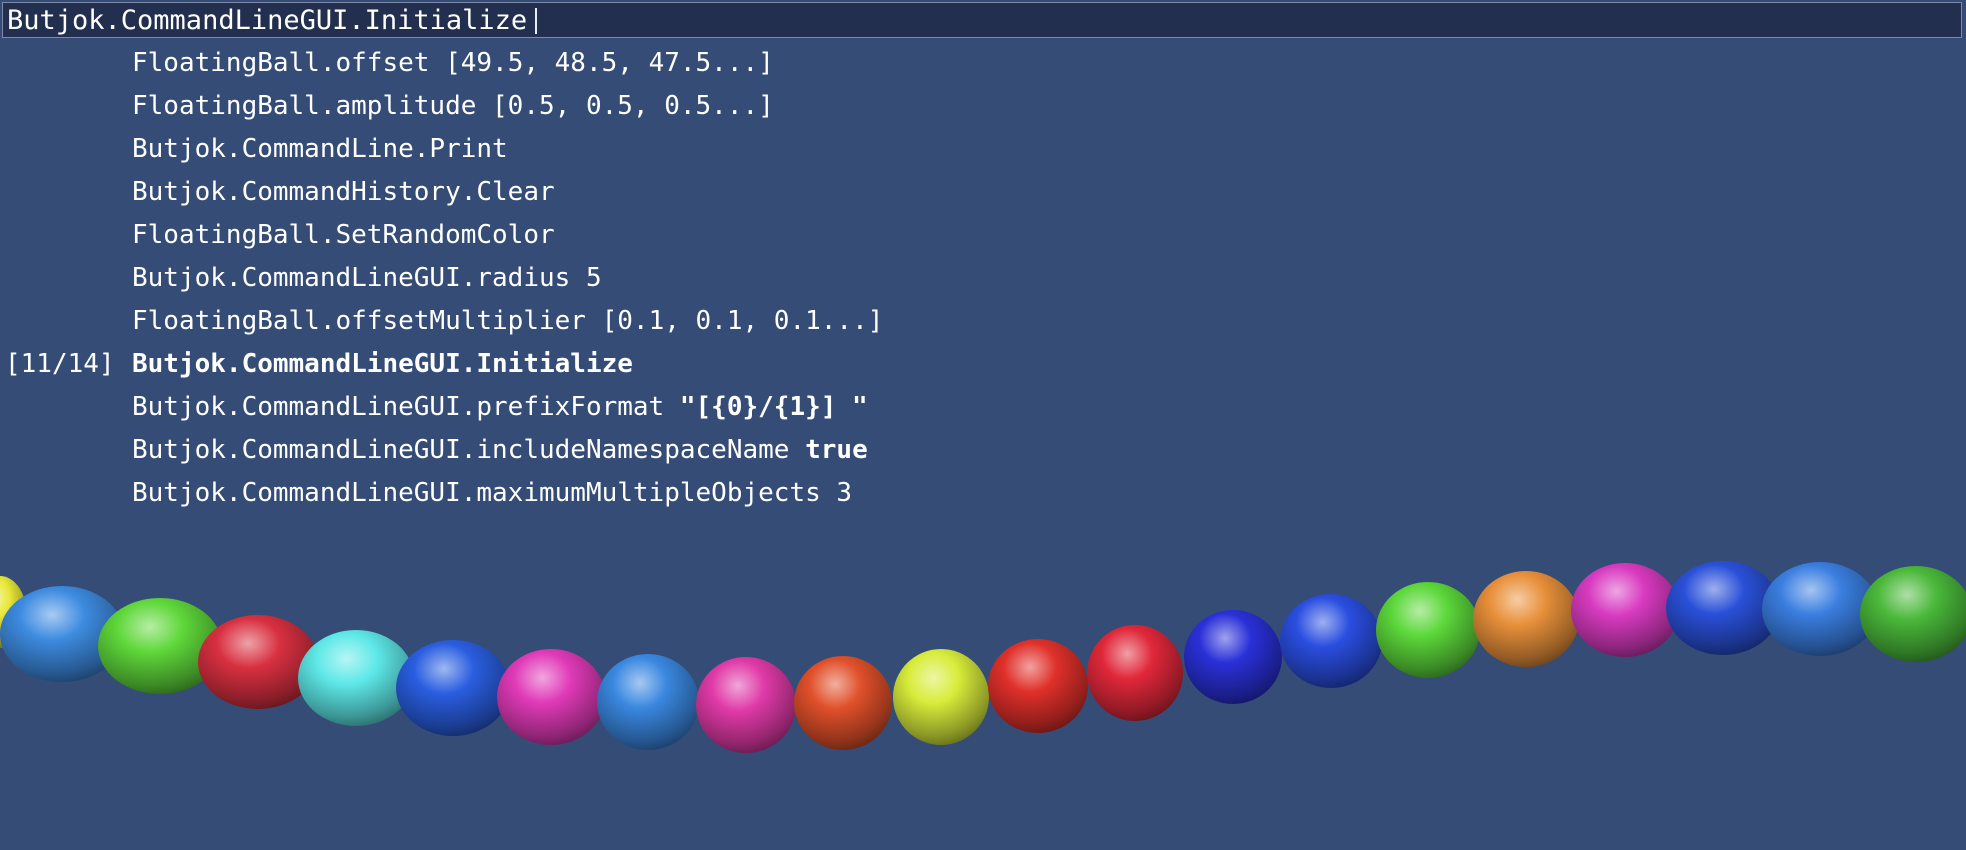  I want to click on history-item-value: [0.5, 0.5, 0.5...], so click(633, 106).